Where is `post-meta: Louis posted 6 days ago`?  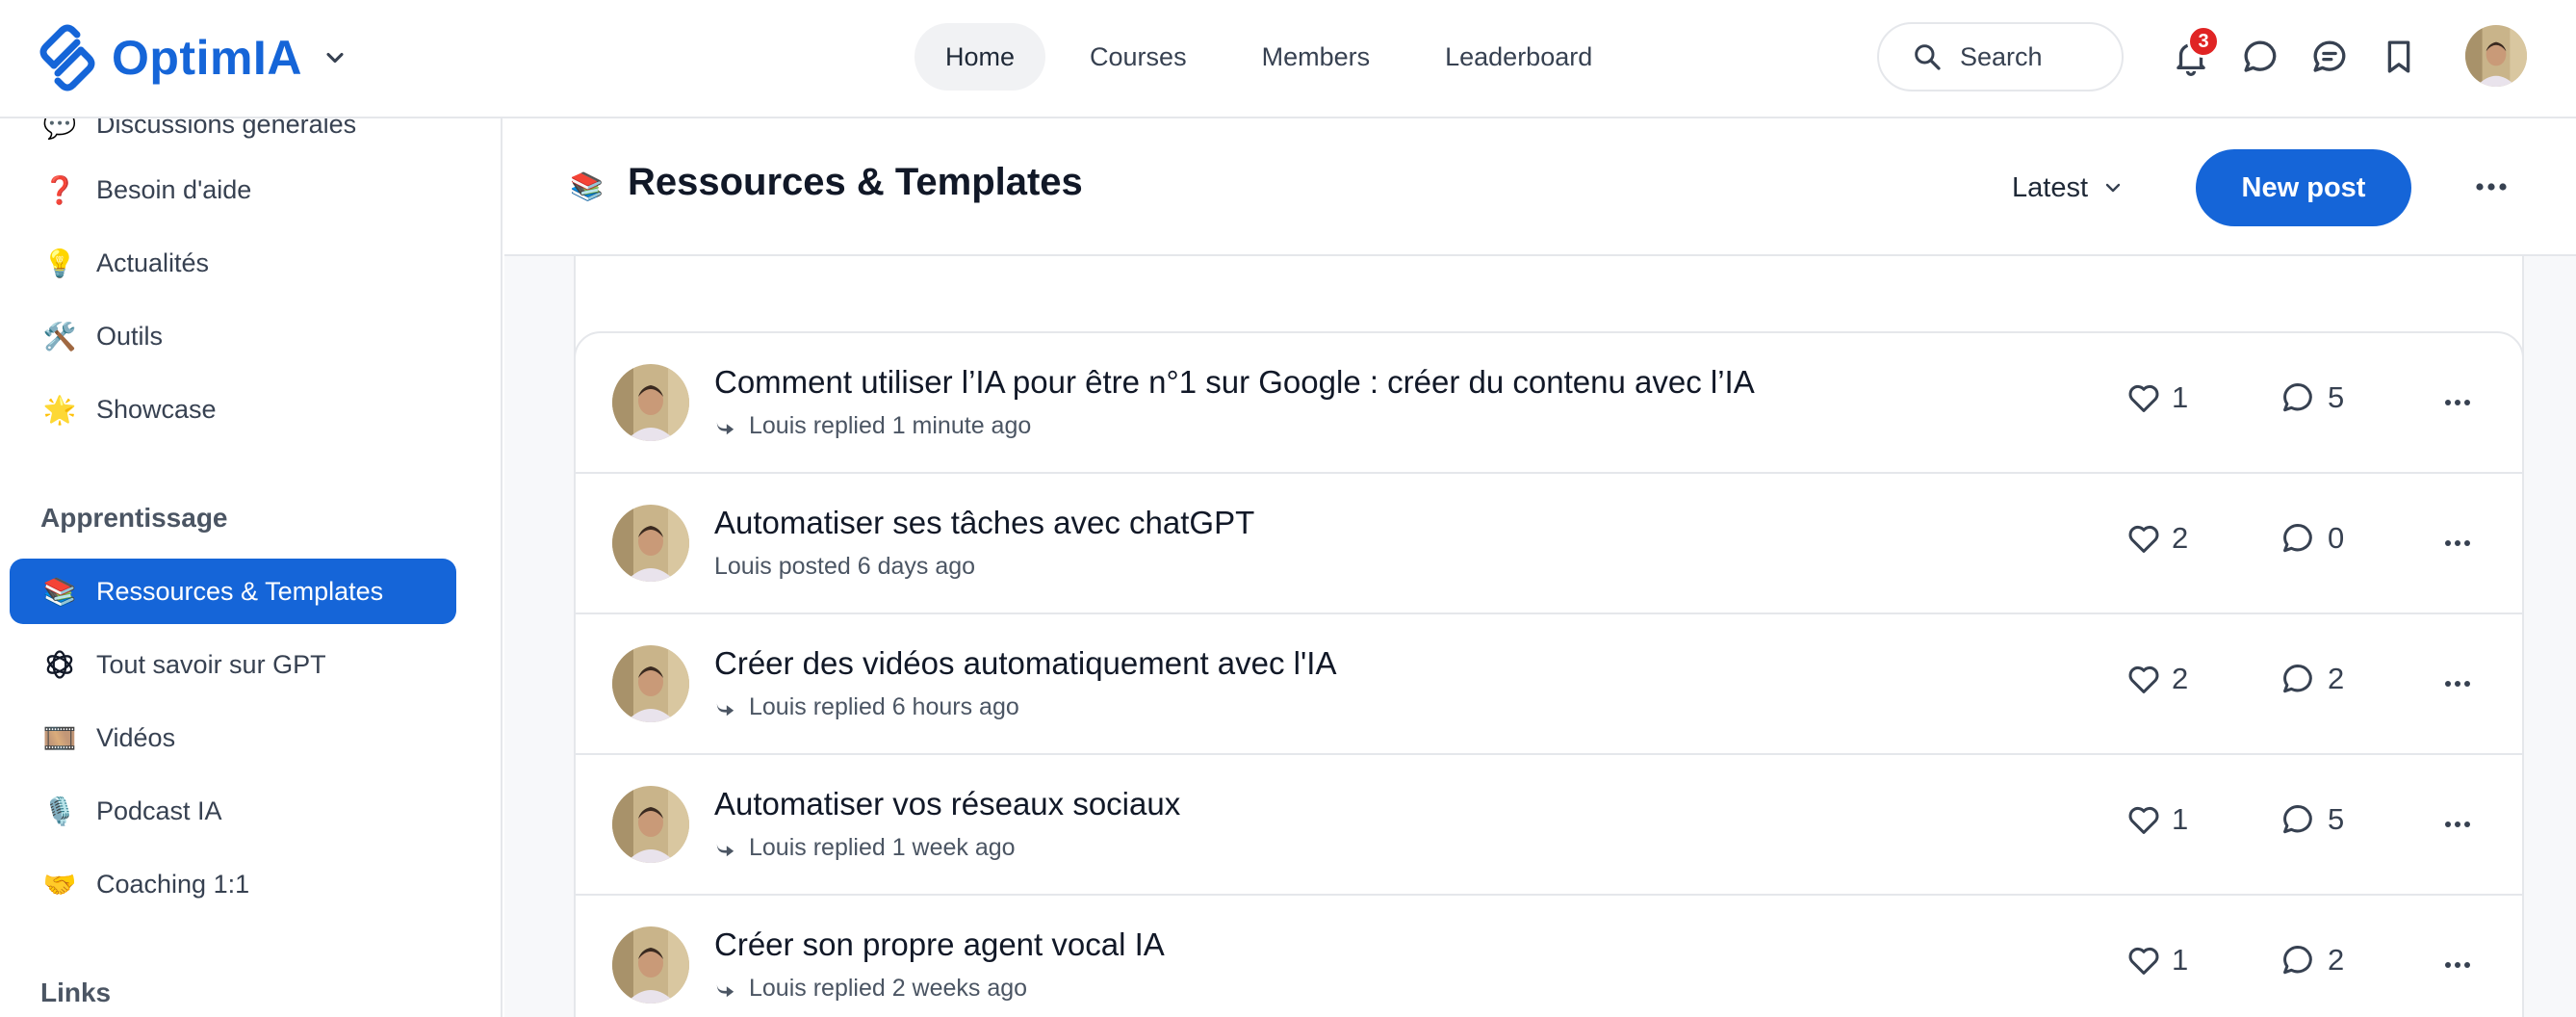 post-meta: Louis posted 6 days ago is located at coordinates (845, 567).